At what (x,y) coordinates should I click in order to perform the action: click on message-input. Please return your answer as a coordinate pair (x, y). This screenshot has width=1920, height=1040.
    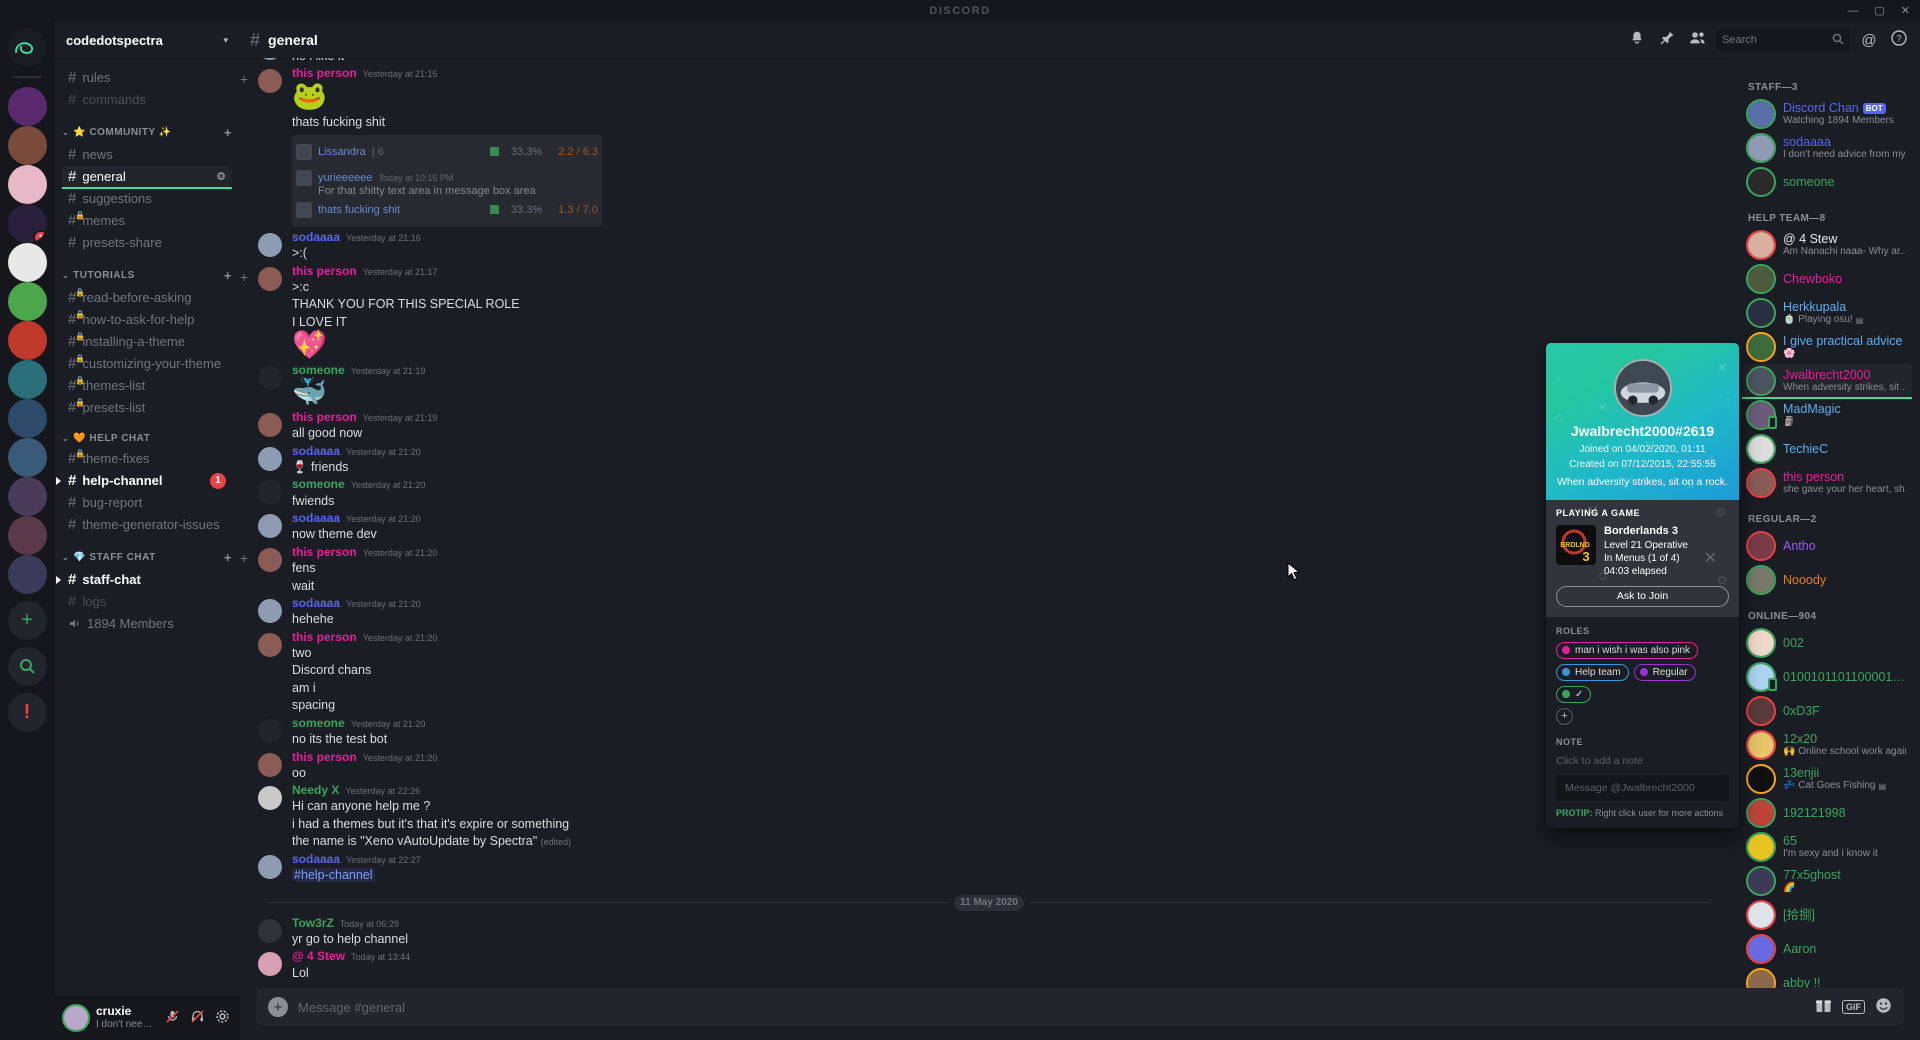
    Looking at the image, I should click on (1051, 1007).